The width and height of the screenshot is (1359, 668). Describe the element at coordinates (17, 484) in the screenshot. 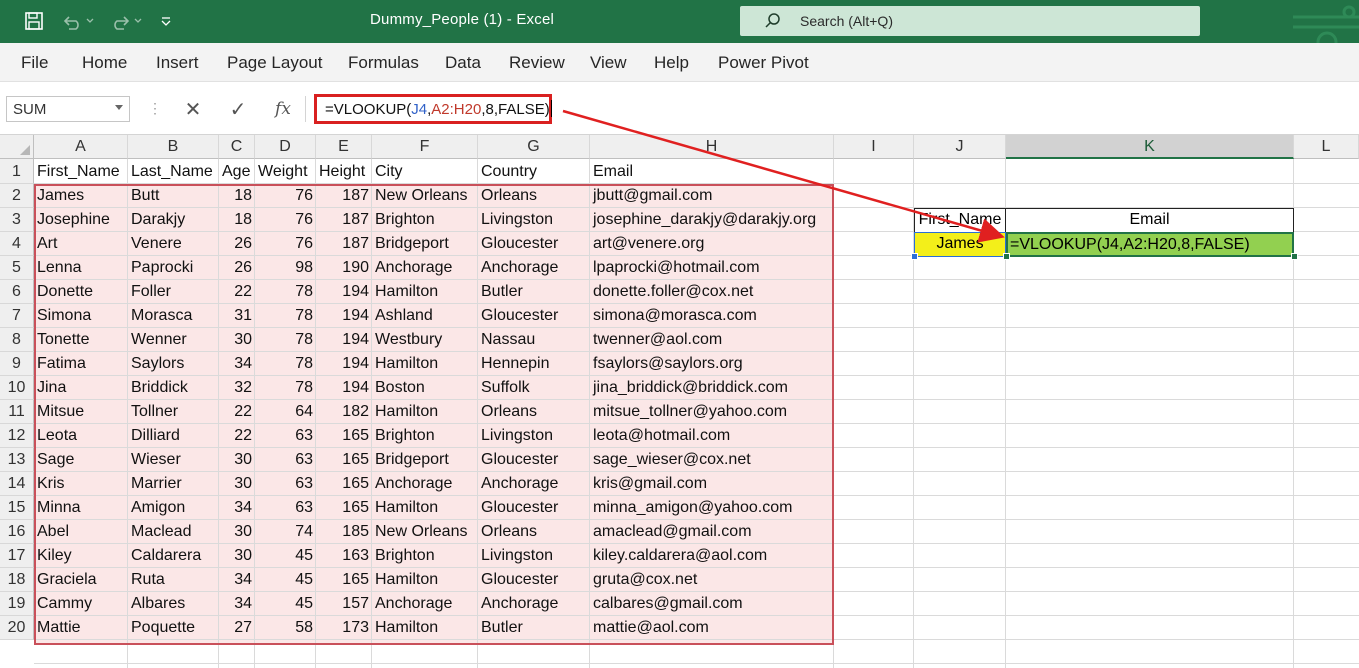

I see `row-header-14: 14` at that location.